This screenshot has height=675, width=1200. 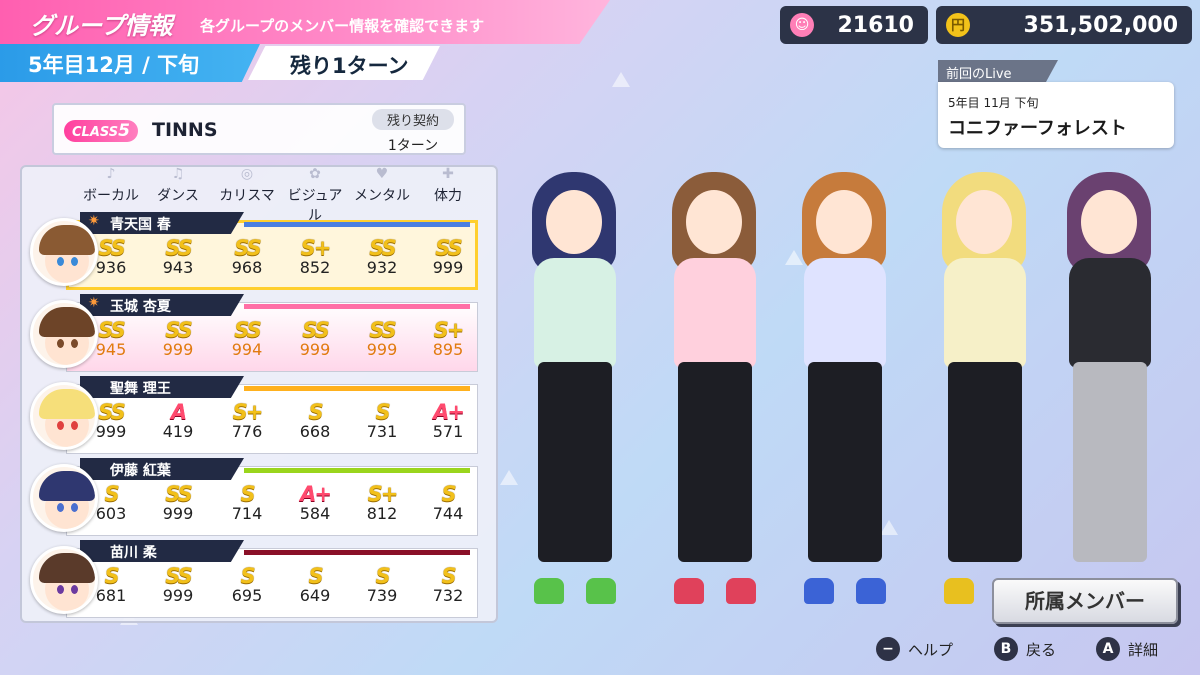 What do you see at coordinates (448, 431) in the screenshot?
I see `stat-value: 571` at bounding box center [448, 431].